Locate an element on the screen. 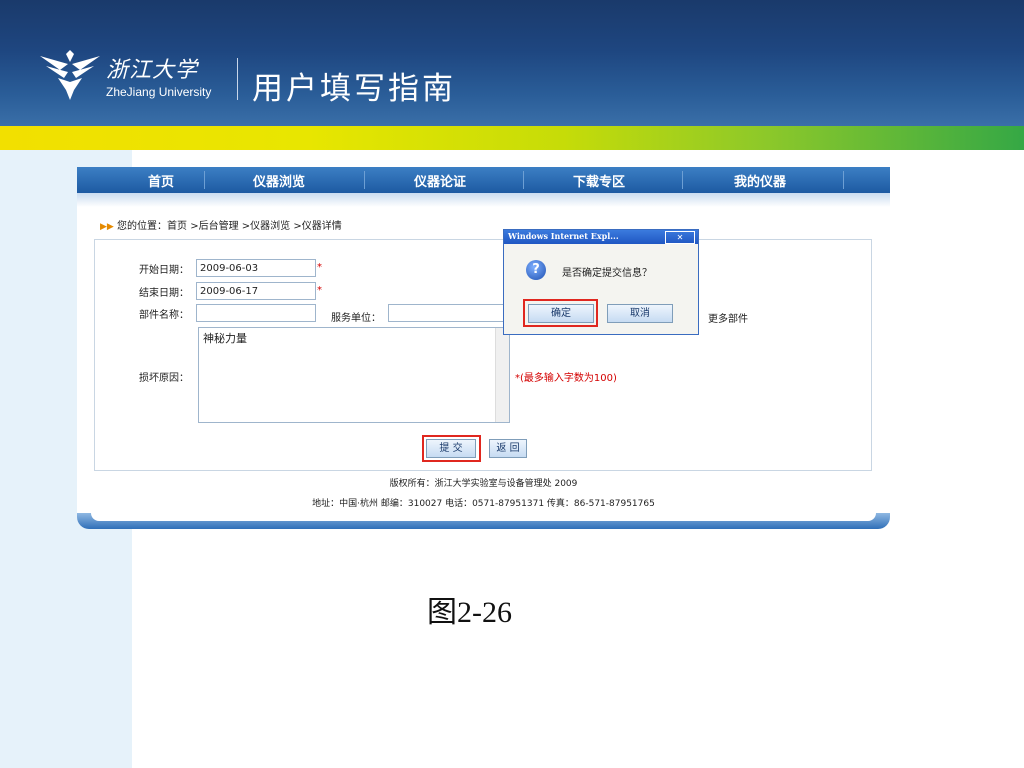 The height and width of the screenshot is (768, 1024). footer-copyright: 版权所有：浙江大学实验室与设备管理处 2009 is located at coordinates (483, 484).